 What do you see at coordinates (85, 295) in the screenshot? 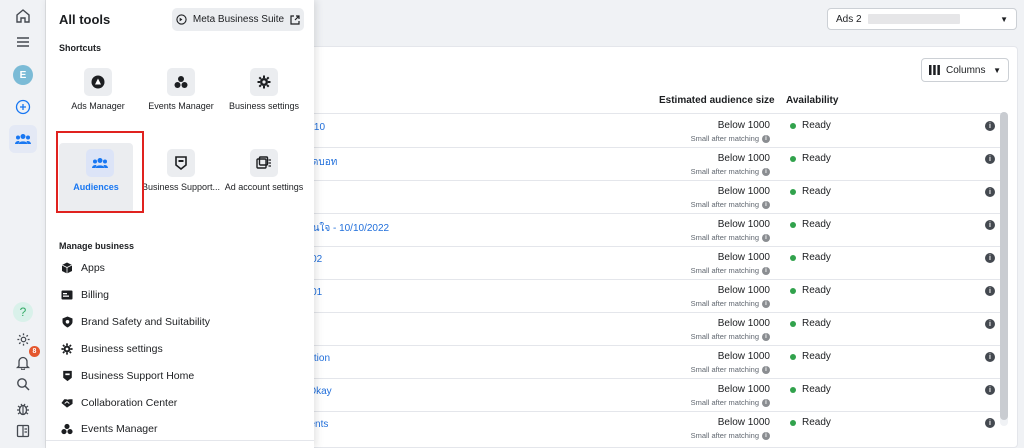
I see `menu-item-billing: Billing` at bounding box center [85, 295].